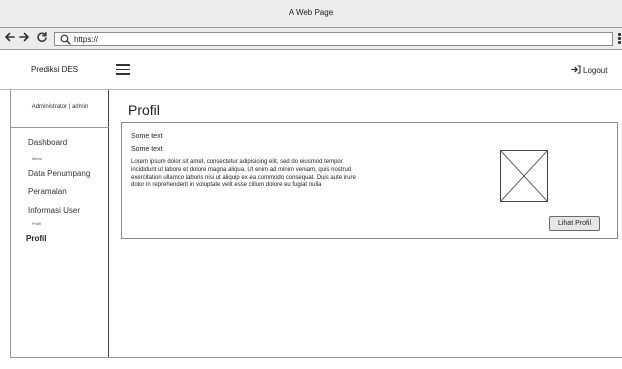 This screenshot has height=369, width=622. Describe the element at coordinates (619, 39) in the screenshot. I see `browser-menu-button` at that location.